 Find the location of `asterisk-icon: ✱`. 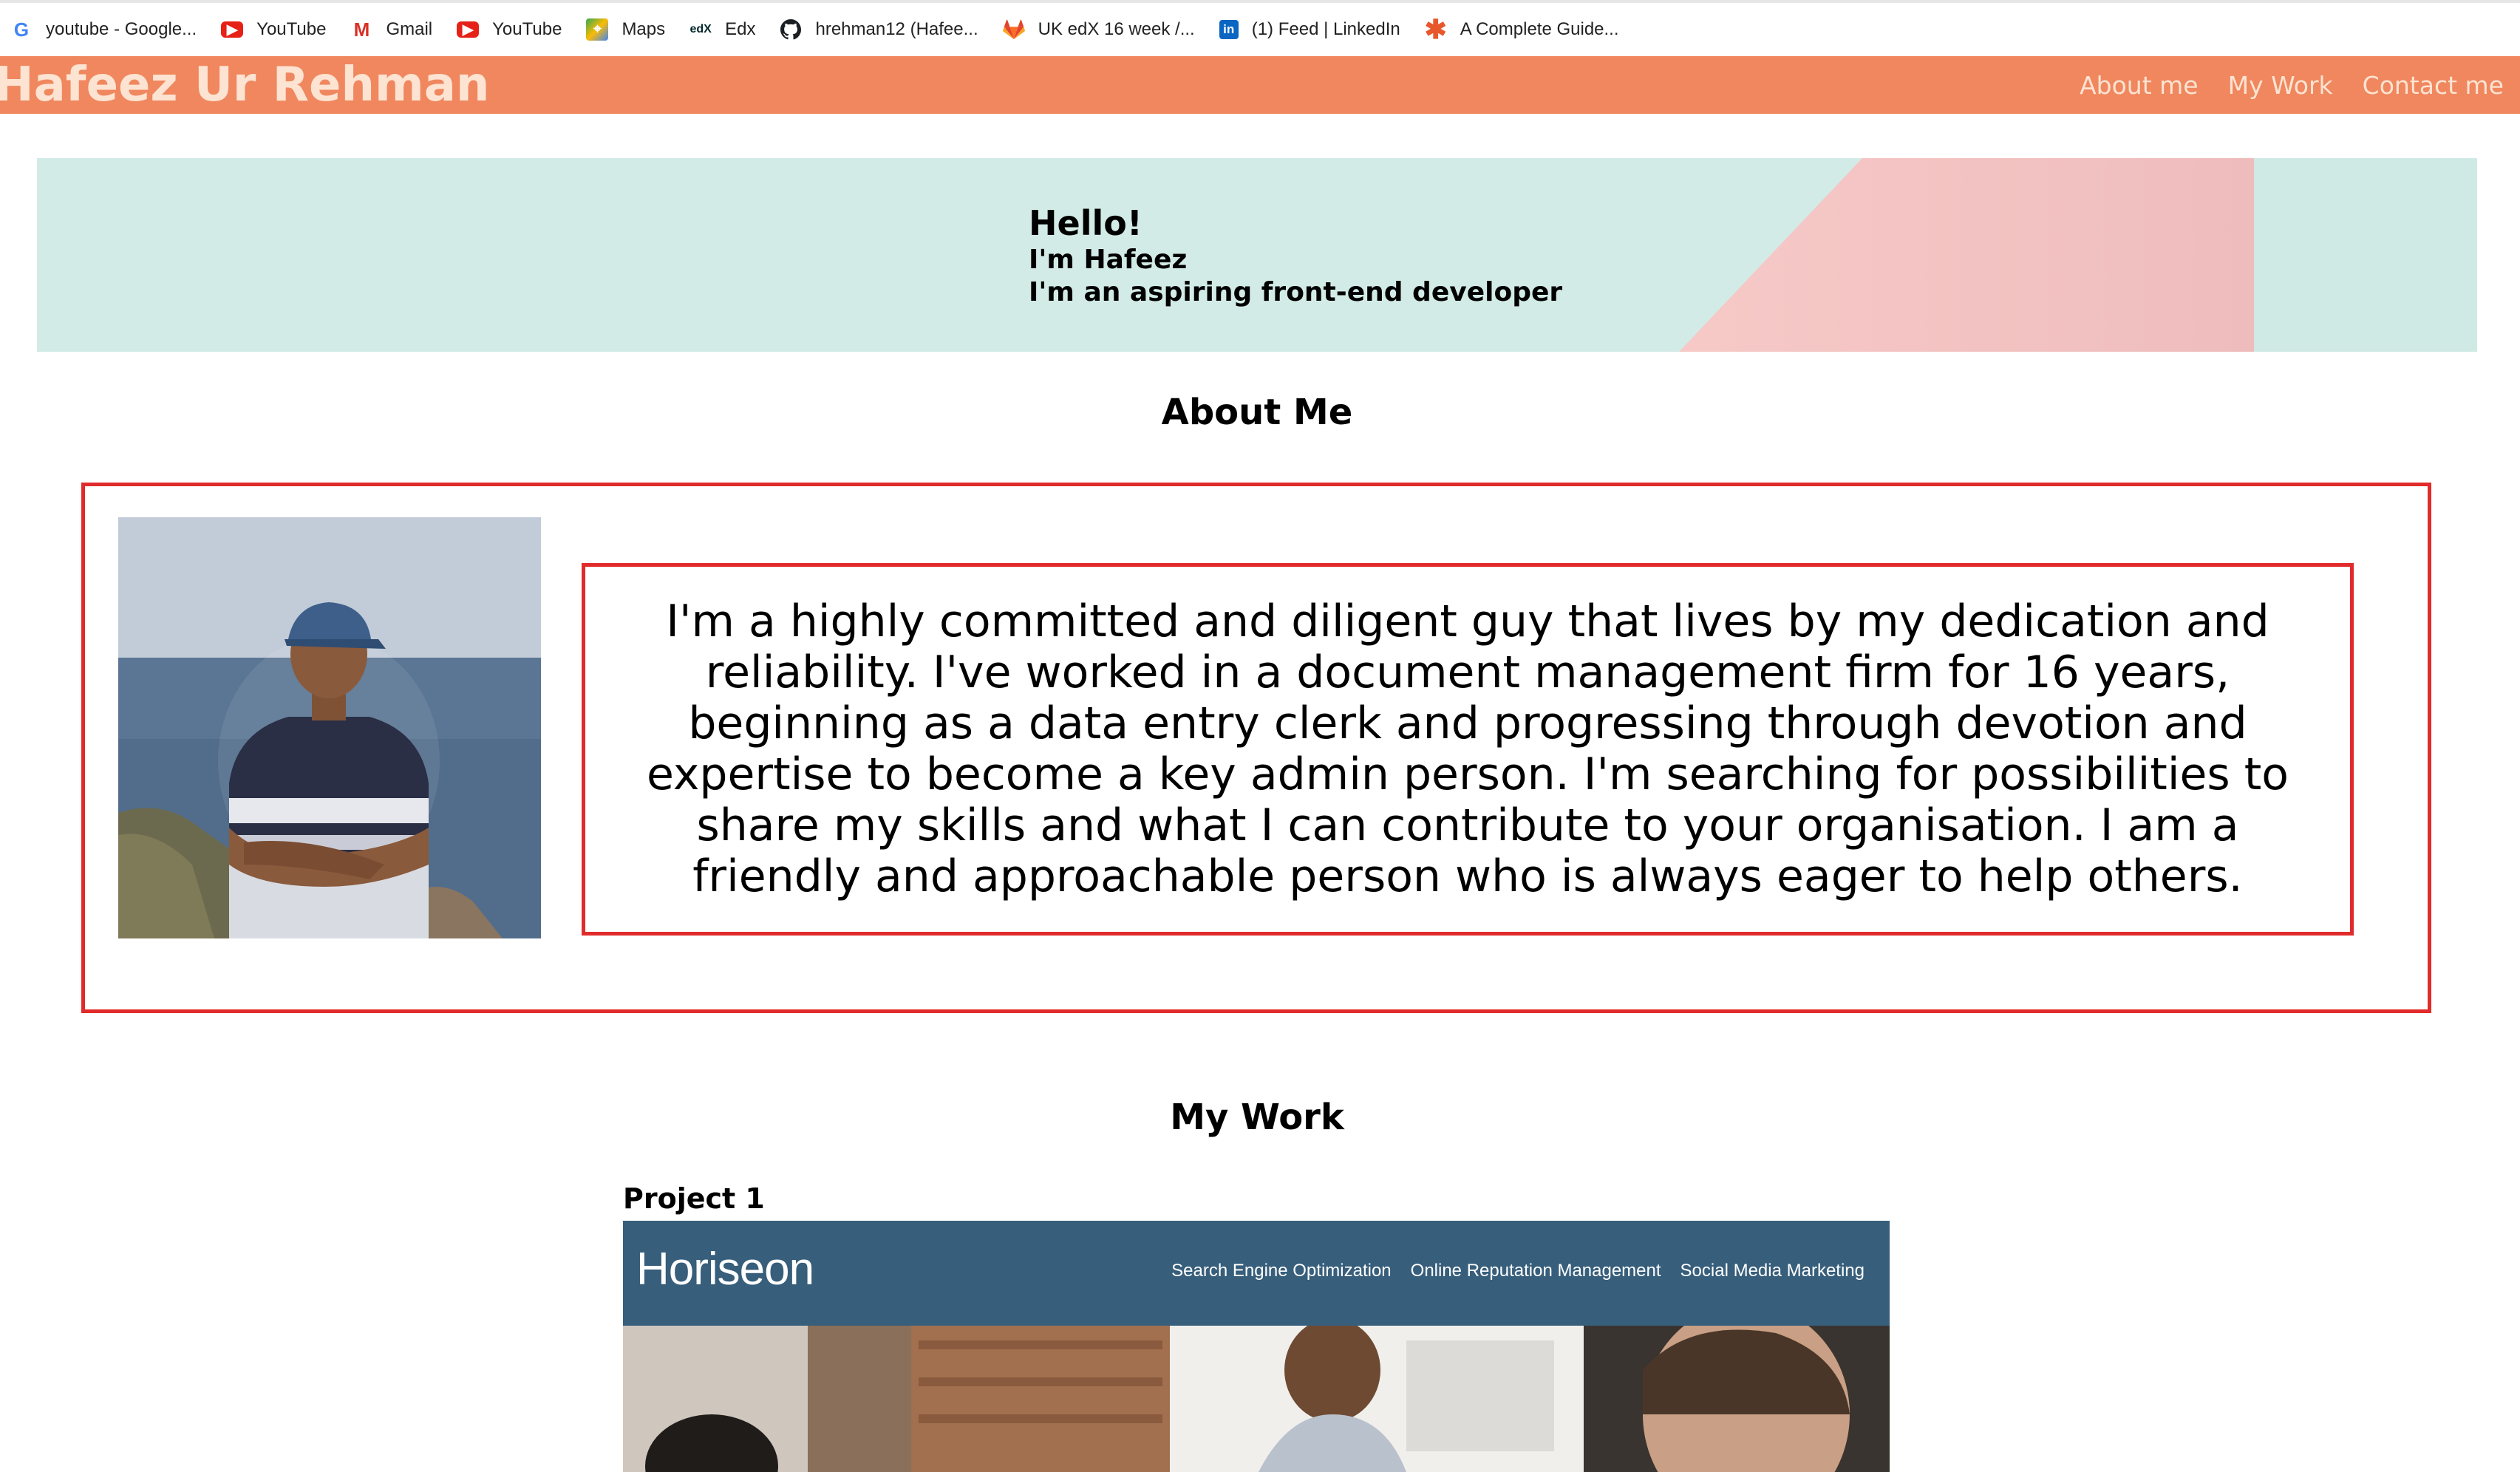

asterisk-icon: ✱ is located at coordinates (1435, 29).